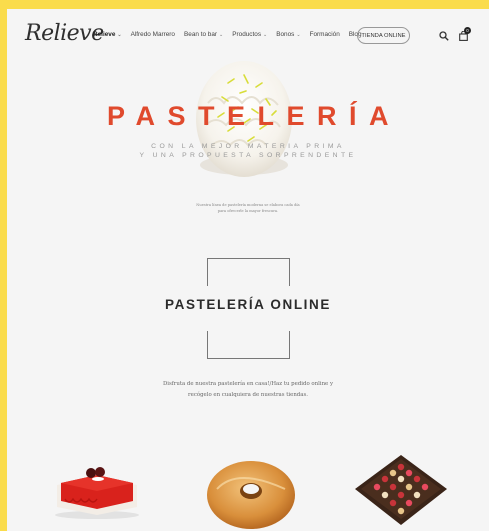  I want to click on red-cake-image, so click(97, 488).